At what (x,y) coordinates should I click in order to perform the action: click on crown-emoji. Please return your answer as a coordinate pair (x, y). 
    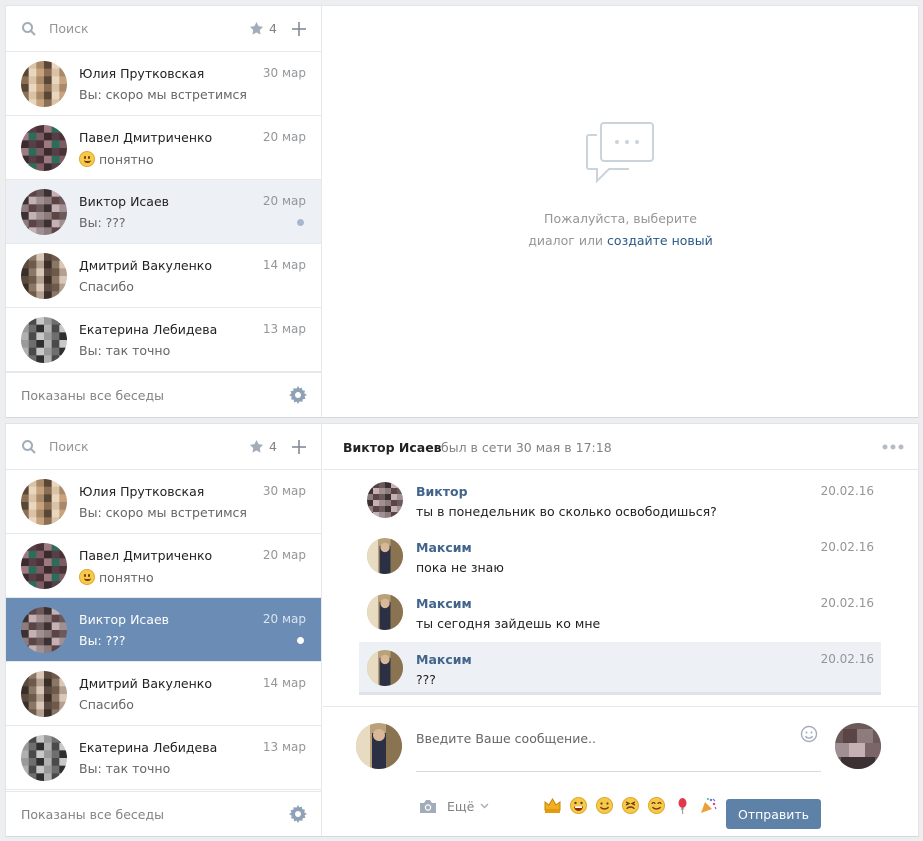
    Looking at the image, I should click on (552, 805).